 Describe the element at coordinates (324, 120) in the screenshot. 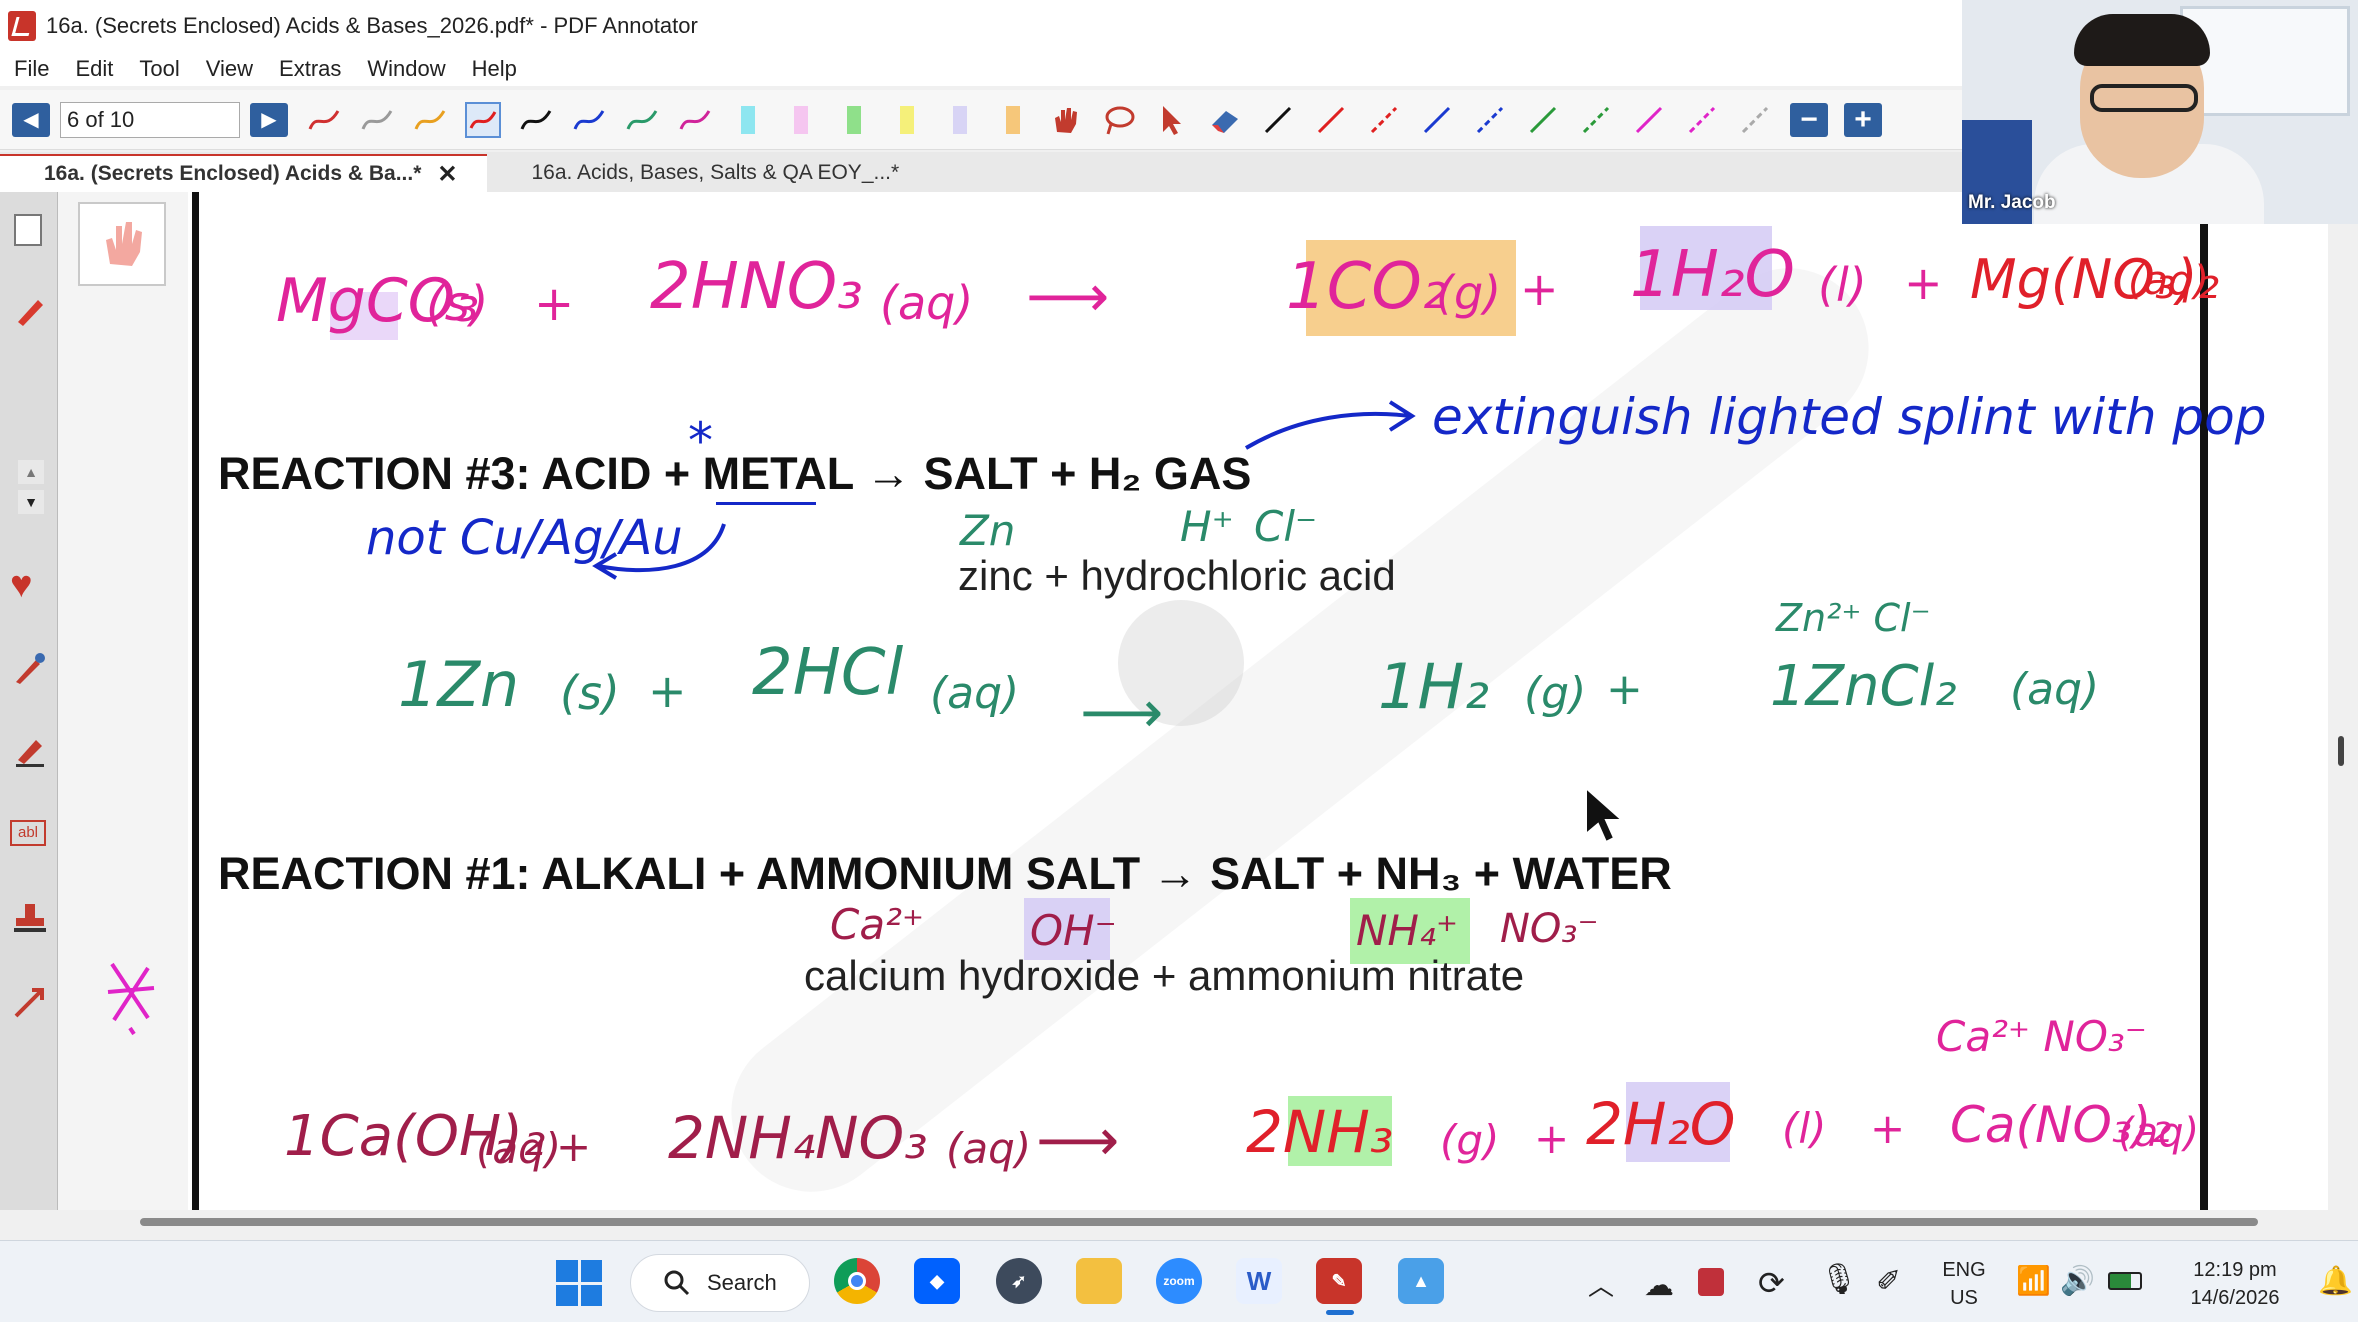

I see `pen-red-thin-icon` at that location.